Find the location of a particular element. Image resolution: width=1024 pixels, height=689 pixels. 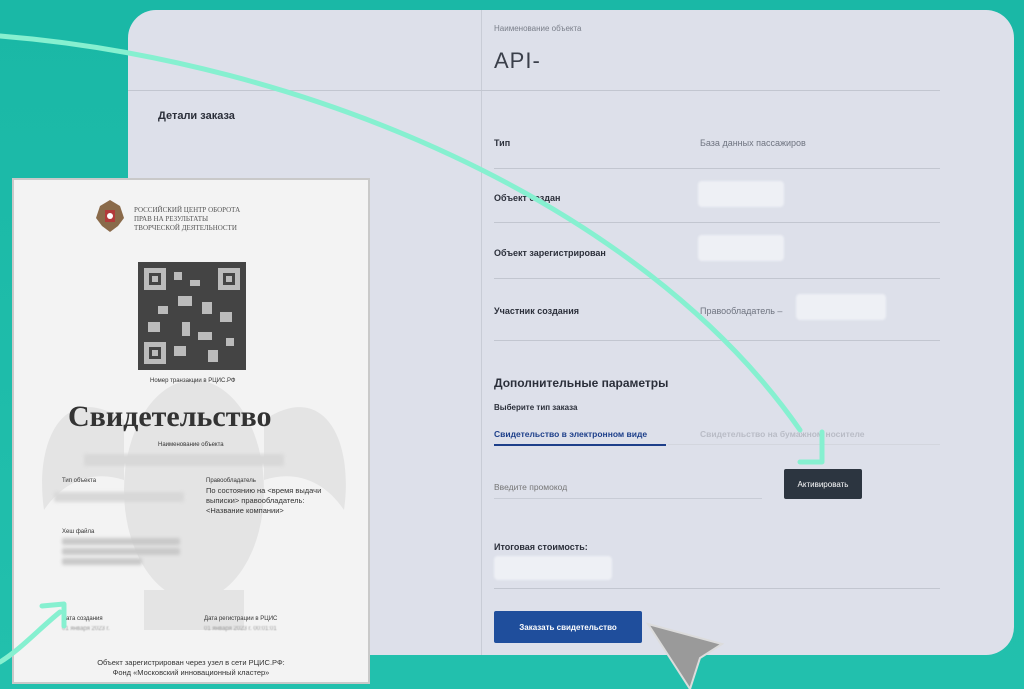

cert-hash-label: Хеш файла is located at coordinates (78, 532).